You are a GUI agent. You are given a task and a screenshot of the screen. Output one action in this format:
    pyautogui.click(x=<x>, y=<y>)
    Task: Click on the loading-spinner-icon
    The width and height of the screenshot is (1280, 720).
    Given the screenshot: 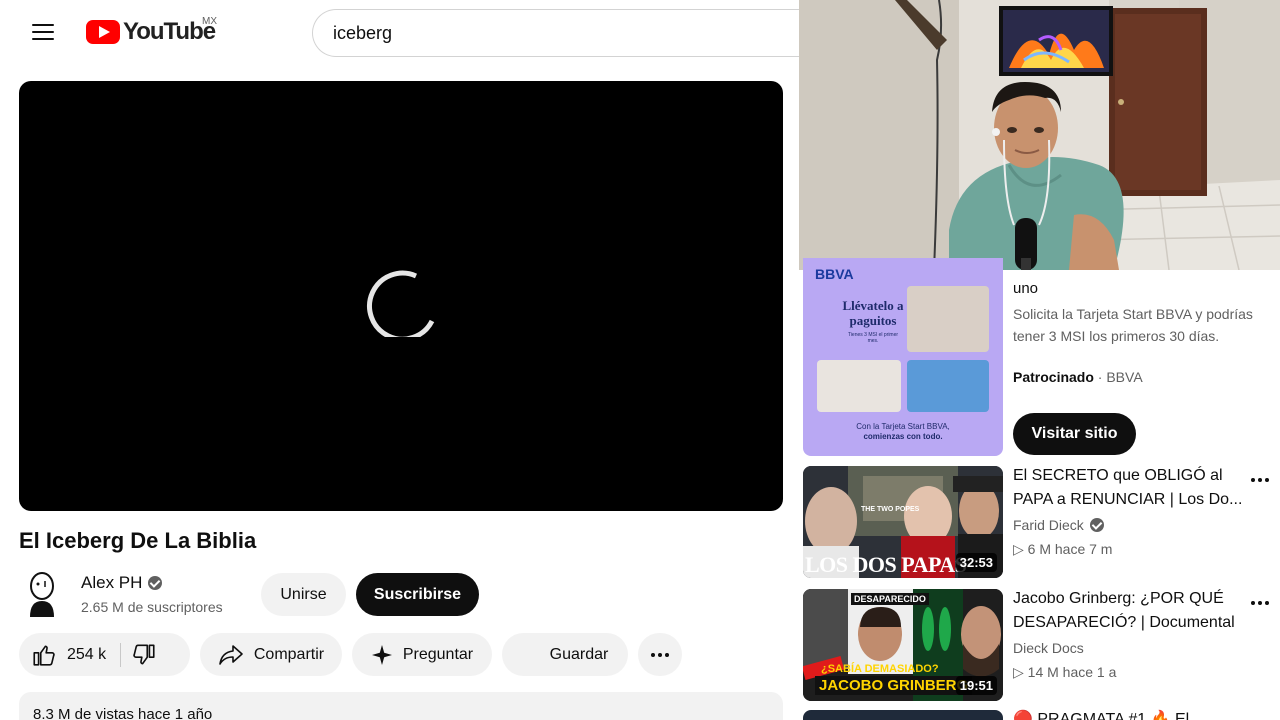 What is the action you would take?
    pyautogui.click(x=401, y=303)
    